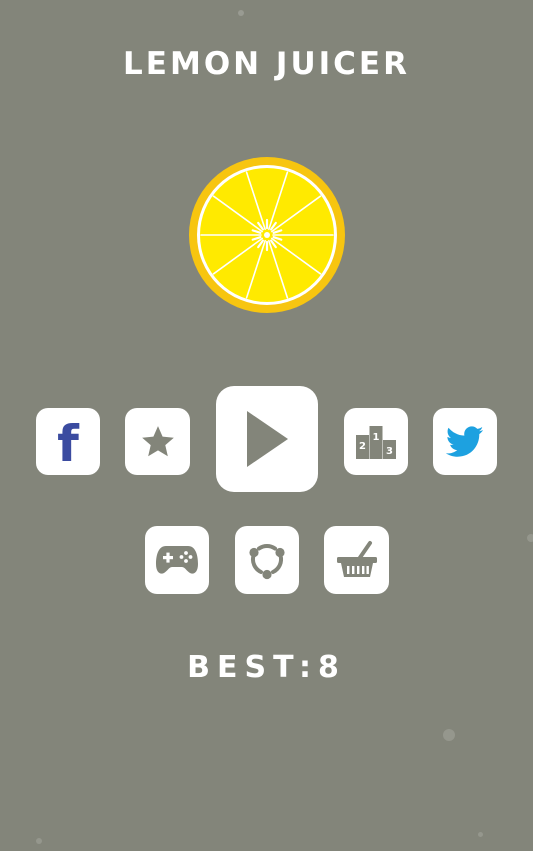  I want to click on more-games-button, so click(177, 560).